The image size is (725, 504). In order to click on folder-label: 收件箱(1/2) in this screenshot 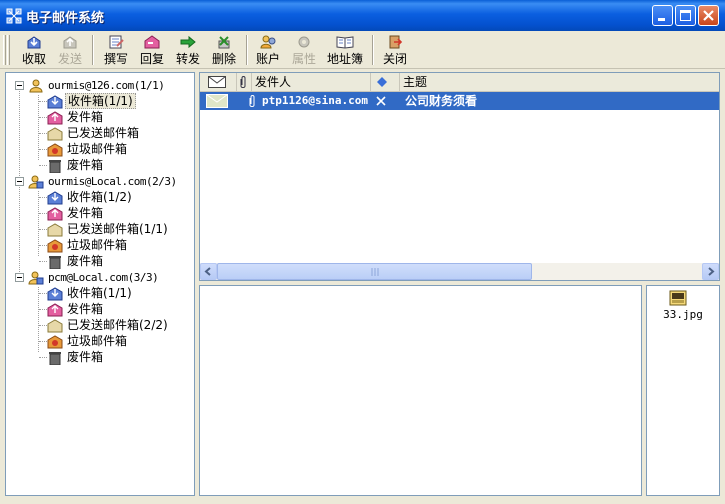, I will do `click(99, 197)`.